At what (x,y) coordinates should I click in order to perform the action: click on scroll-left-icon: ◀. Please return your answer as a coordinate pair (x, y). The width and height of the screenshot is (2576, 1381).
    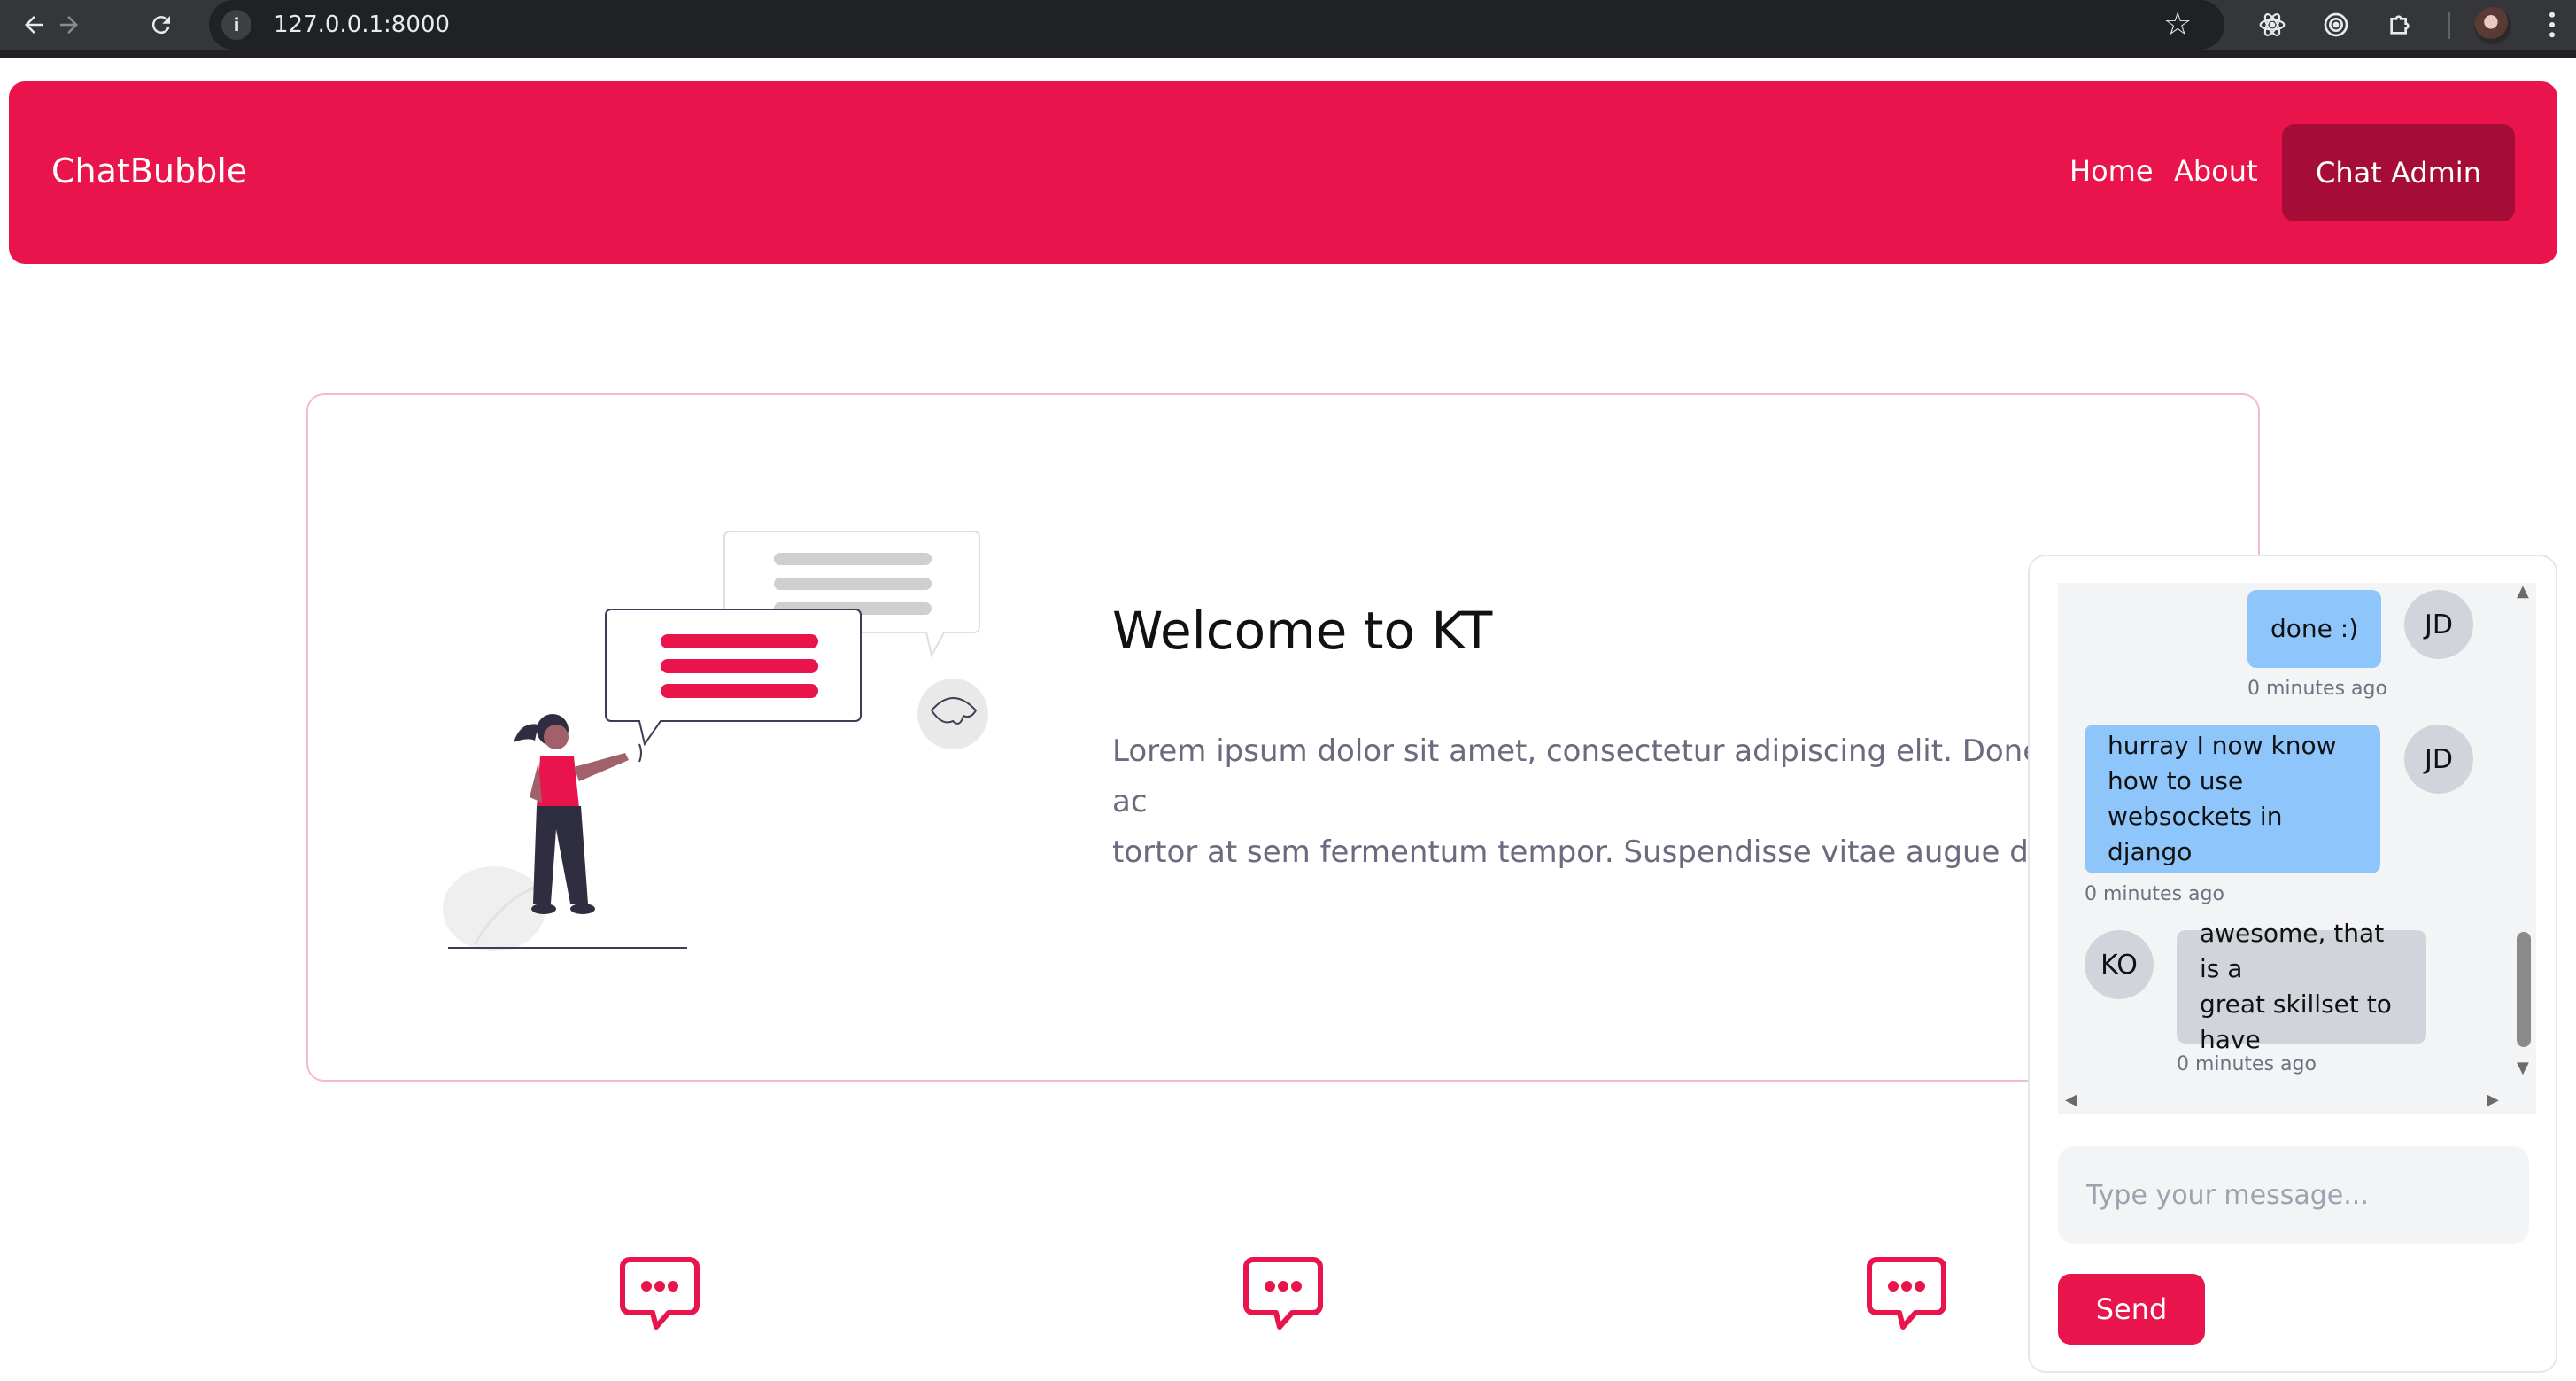
    Looking at the image, I should click on (2071, 1100).